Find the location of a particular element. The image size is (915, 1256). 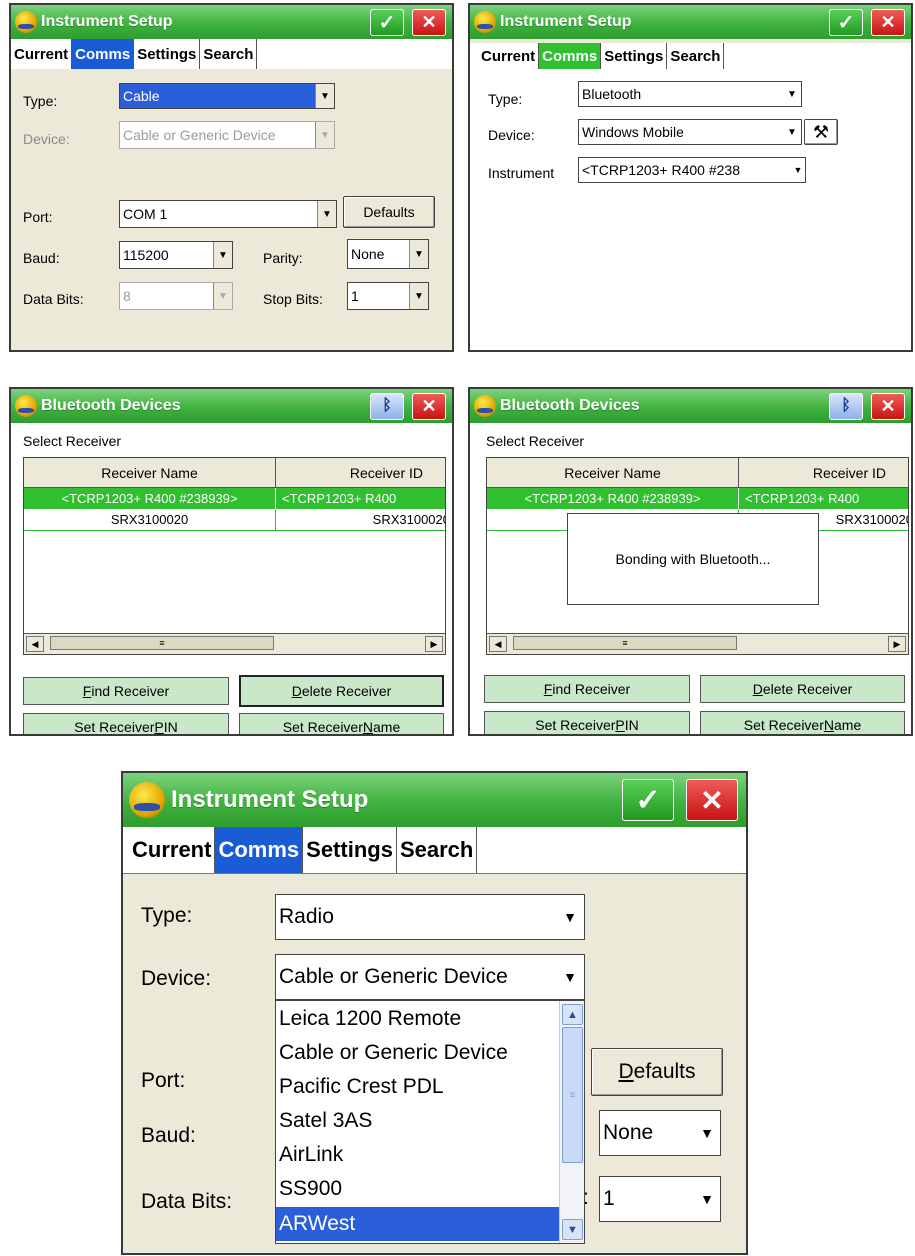

scroll-up-icon: ▲ is located at coordinates (572, 1014).